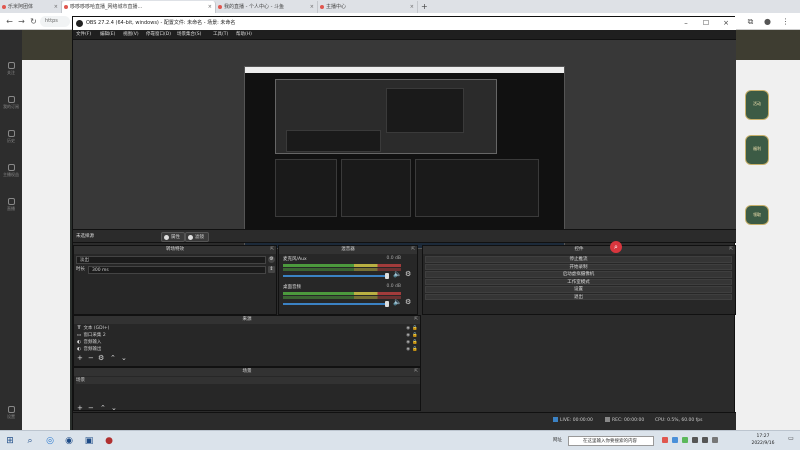 The width and height of the screenshot is (800, 450). I want to click on menu-view: 视图(V), so click(131, 35).